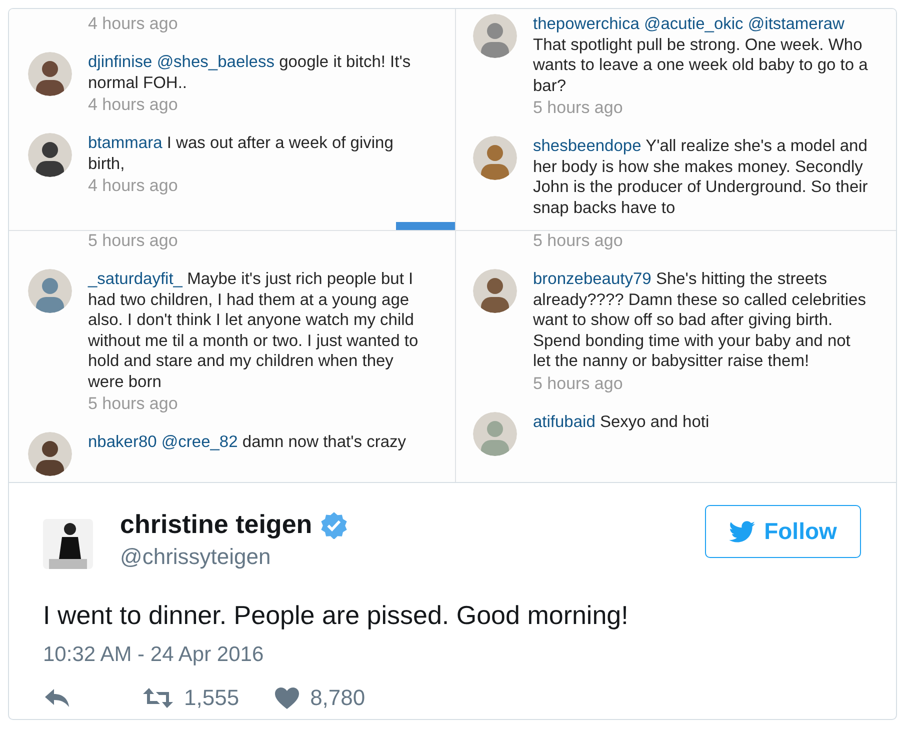 Image resolution: width=909 pixels, height=730 pixels. I want to click on like-count: 8,780, so click(338, 698).